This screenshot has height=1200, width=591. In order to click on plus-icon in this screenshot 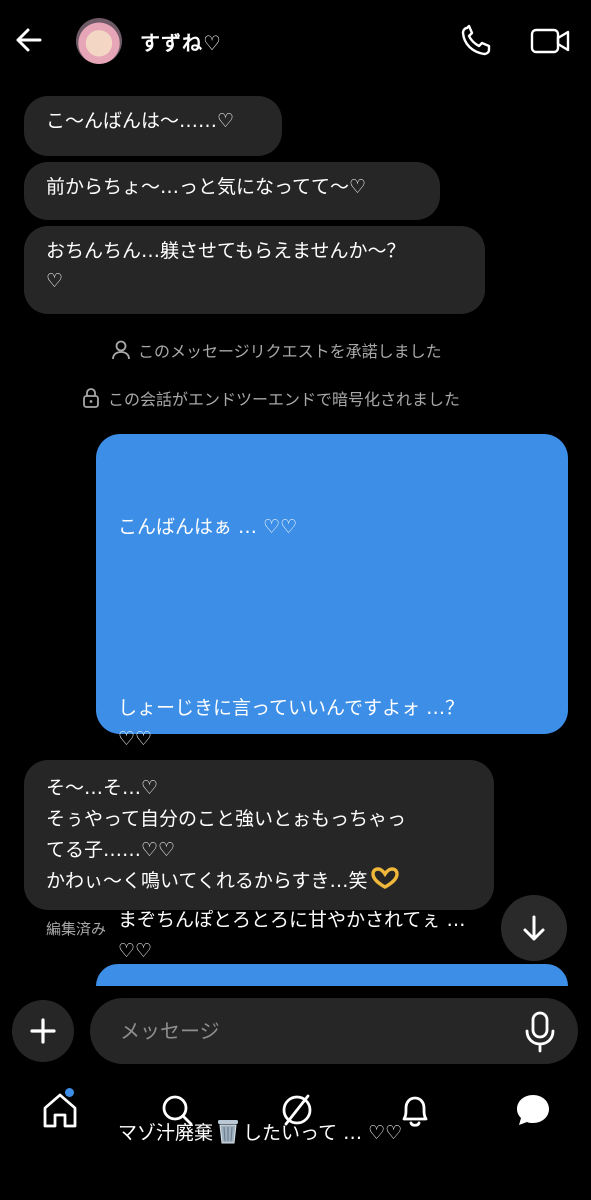, I will do `click(43, 1031)`.